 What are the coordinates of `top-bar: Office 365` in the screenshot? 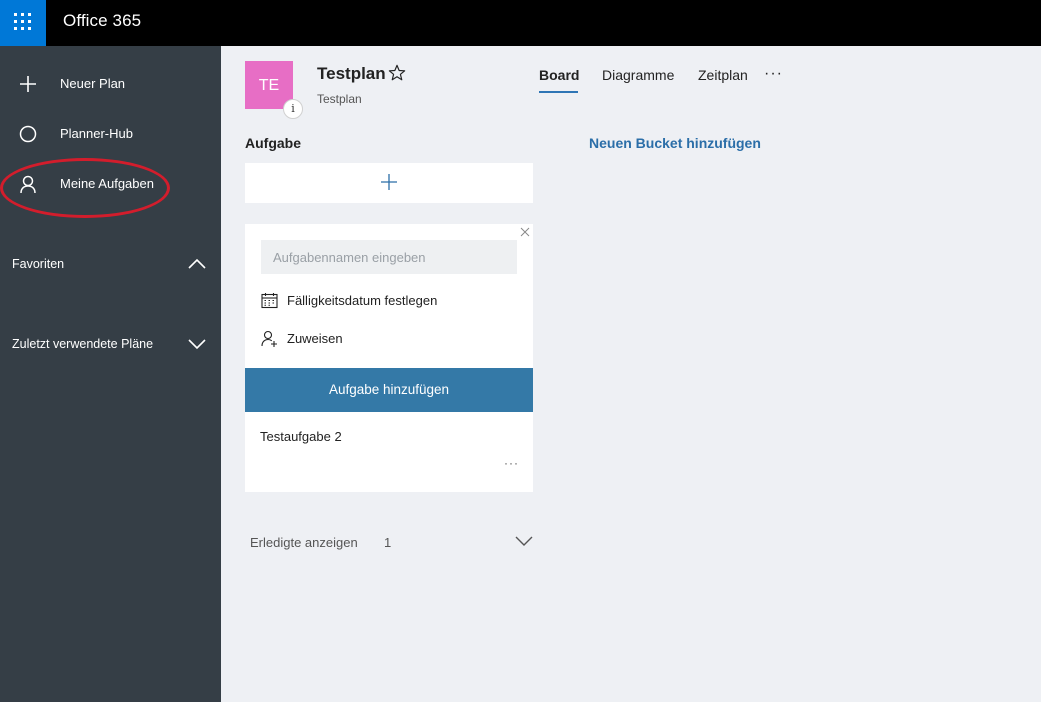 It's located at (520, 23).